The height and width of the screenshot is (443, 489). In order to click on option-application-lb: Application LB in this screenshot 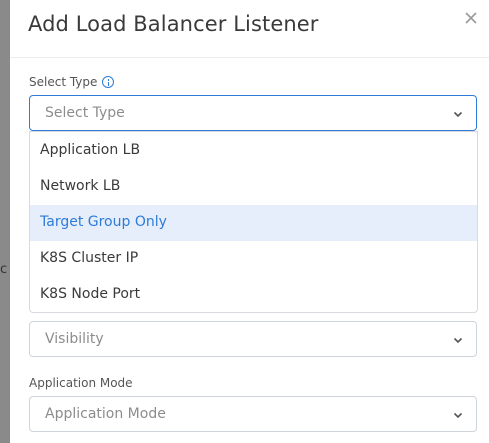, I will do `click(253, 151)`.